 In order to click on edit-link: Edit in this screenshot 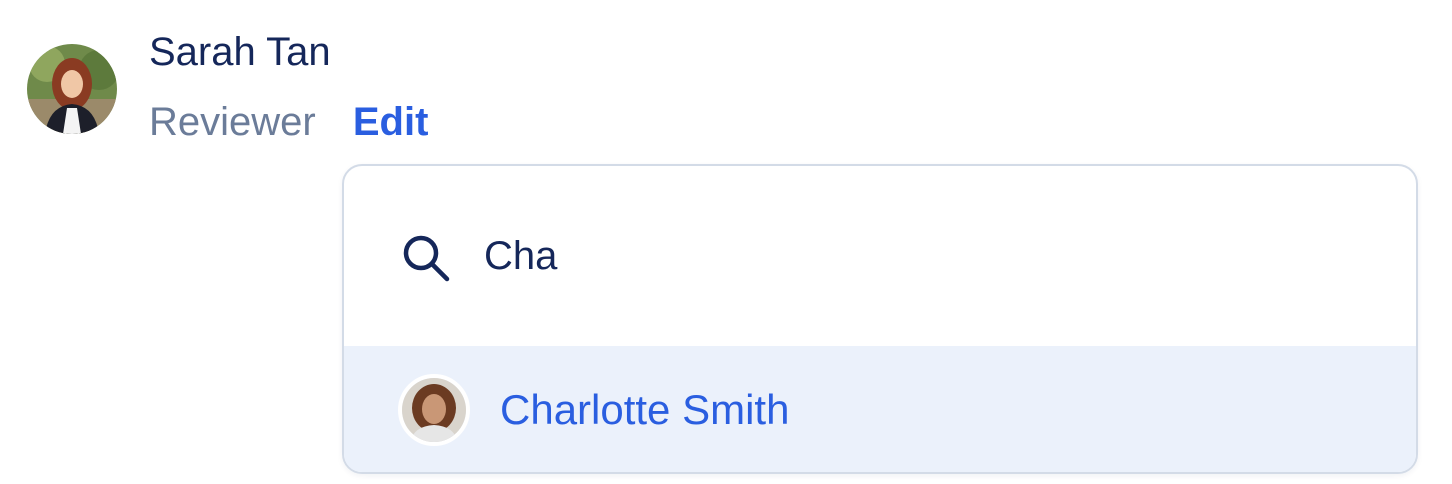, I will do `click(391, 122)`.